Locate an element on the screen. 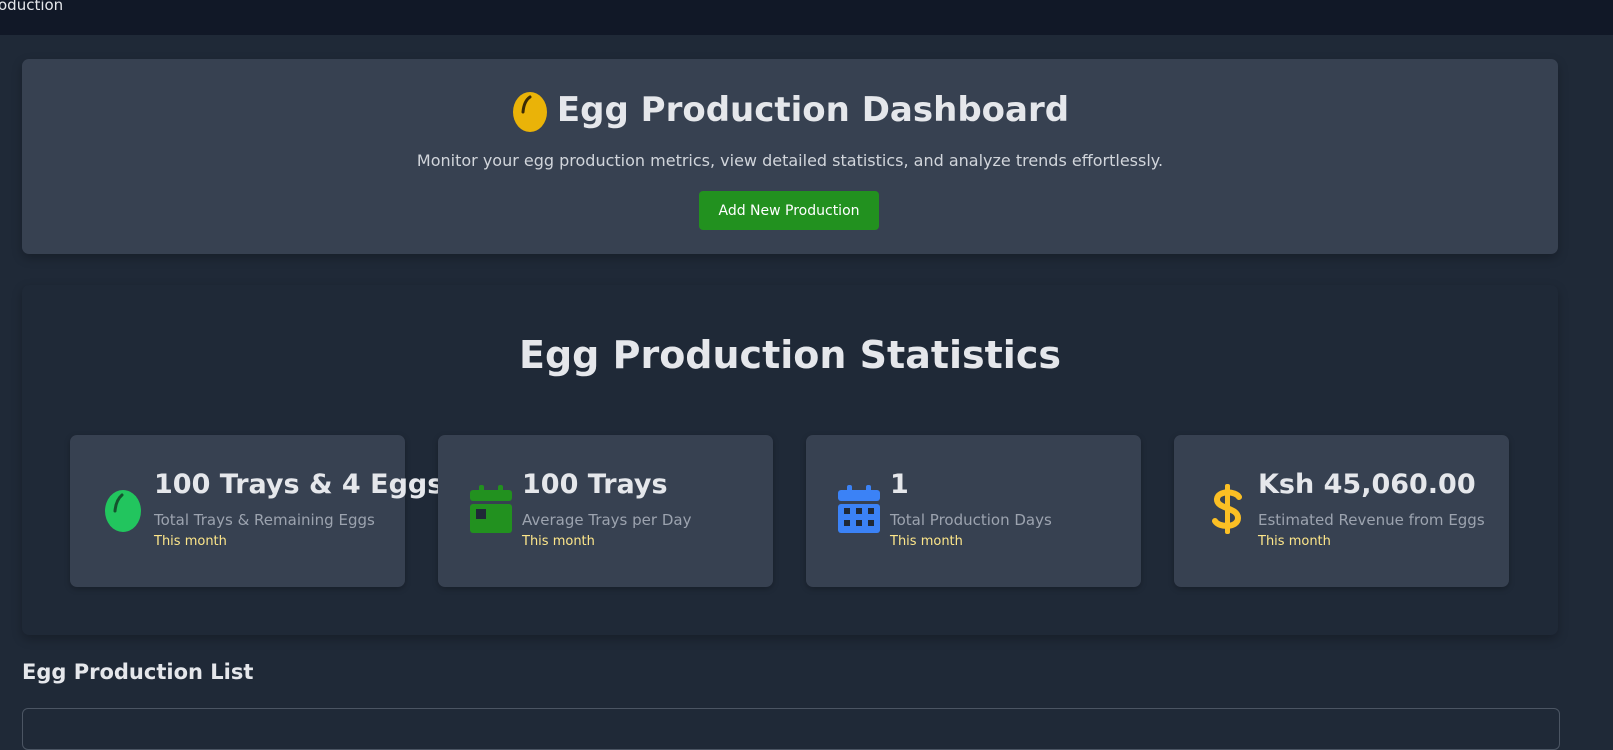  stat-value: 100 Trays & 4 Eggs is located at coordinates (299, 484).